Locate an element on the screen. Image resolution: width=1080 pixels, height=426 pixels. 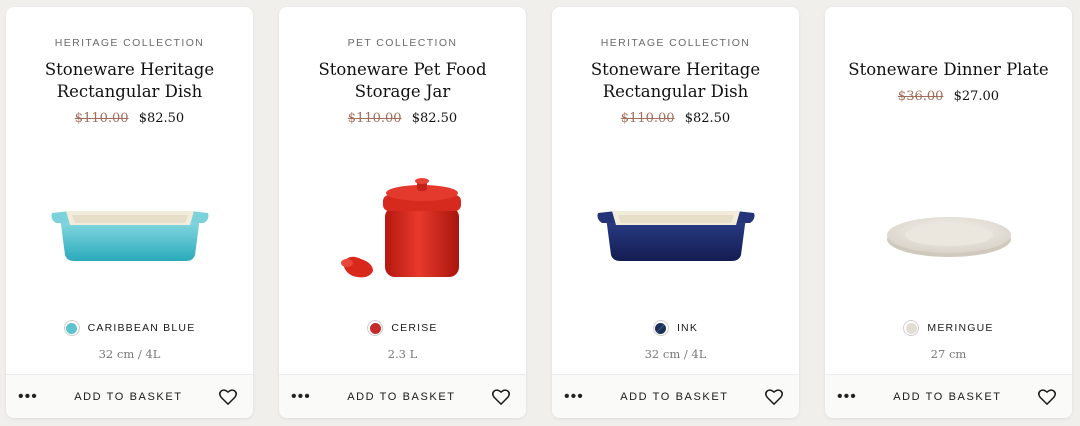
colour-name: MERINGUE is located at coordinates (960, 328).